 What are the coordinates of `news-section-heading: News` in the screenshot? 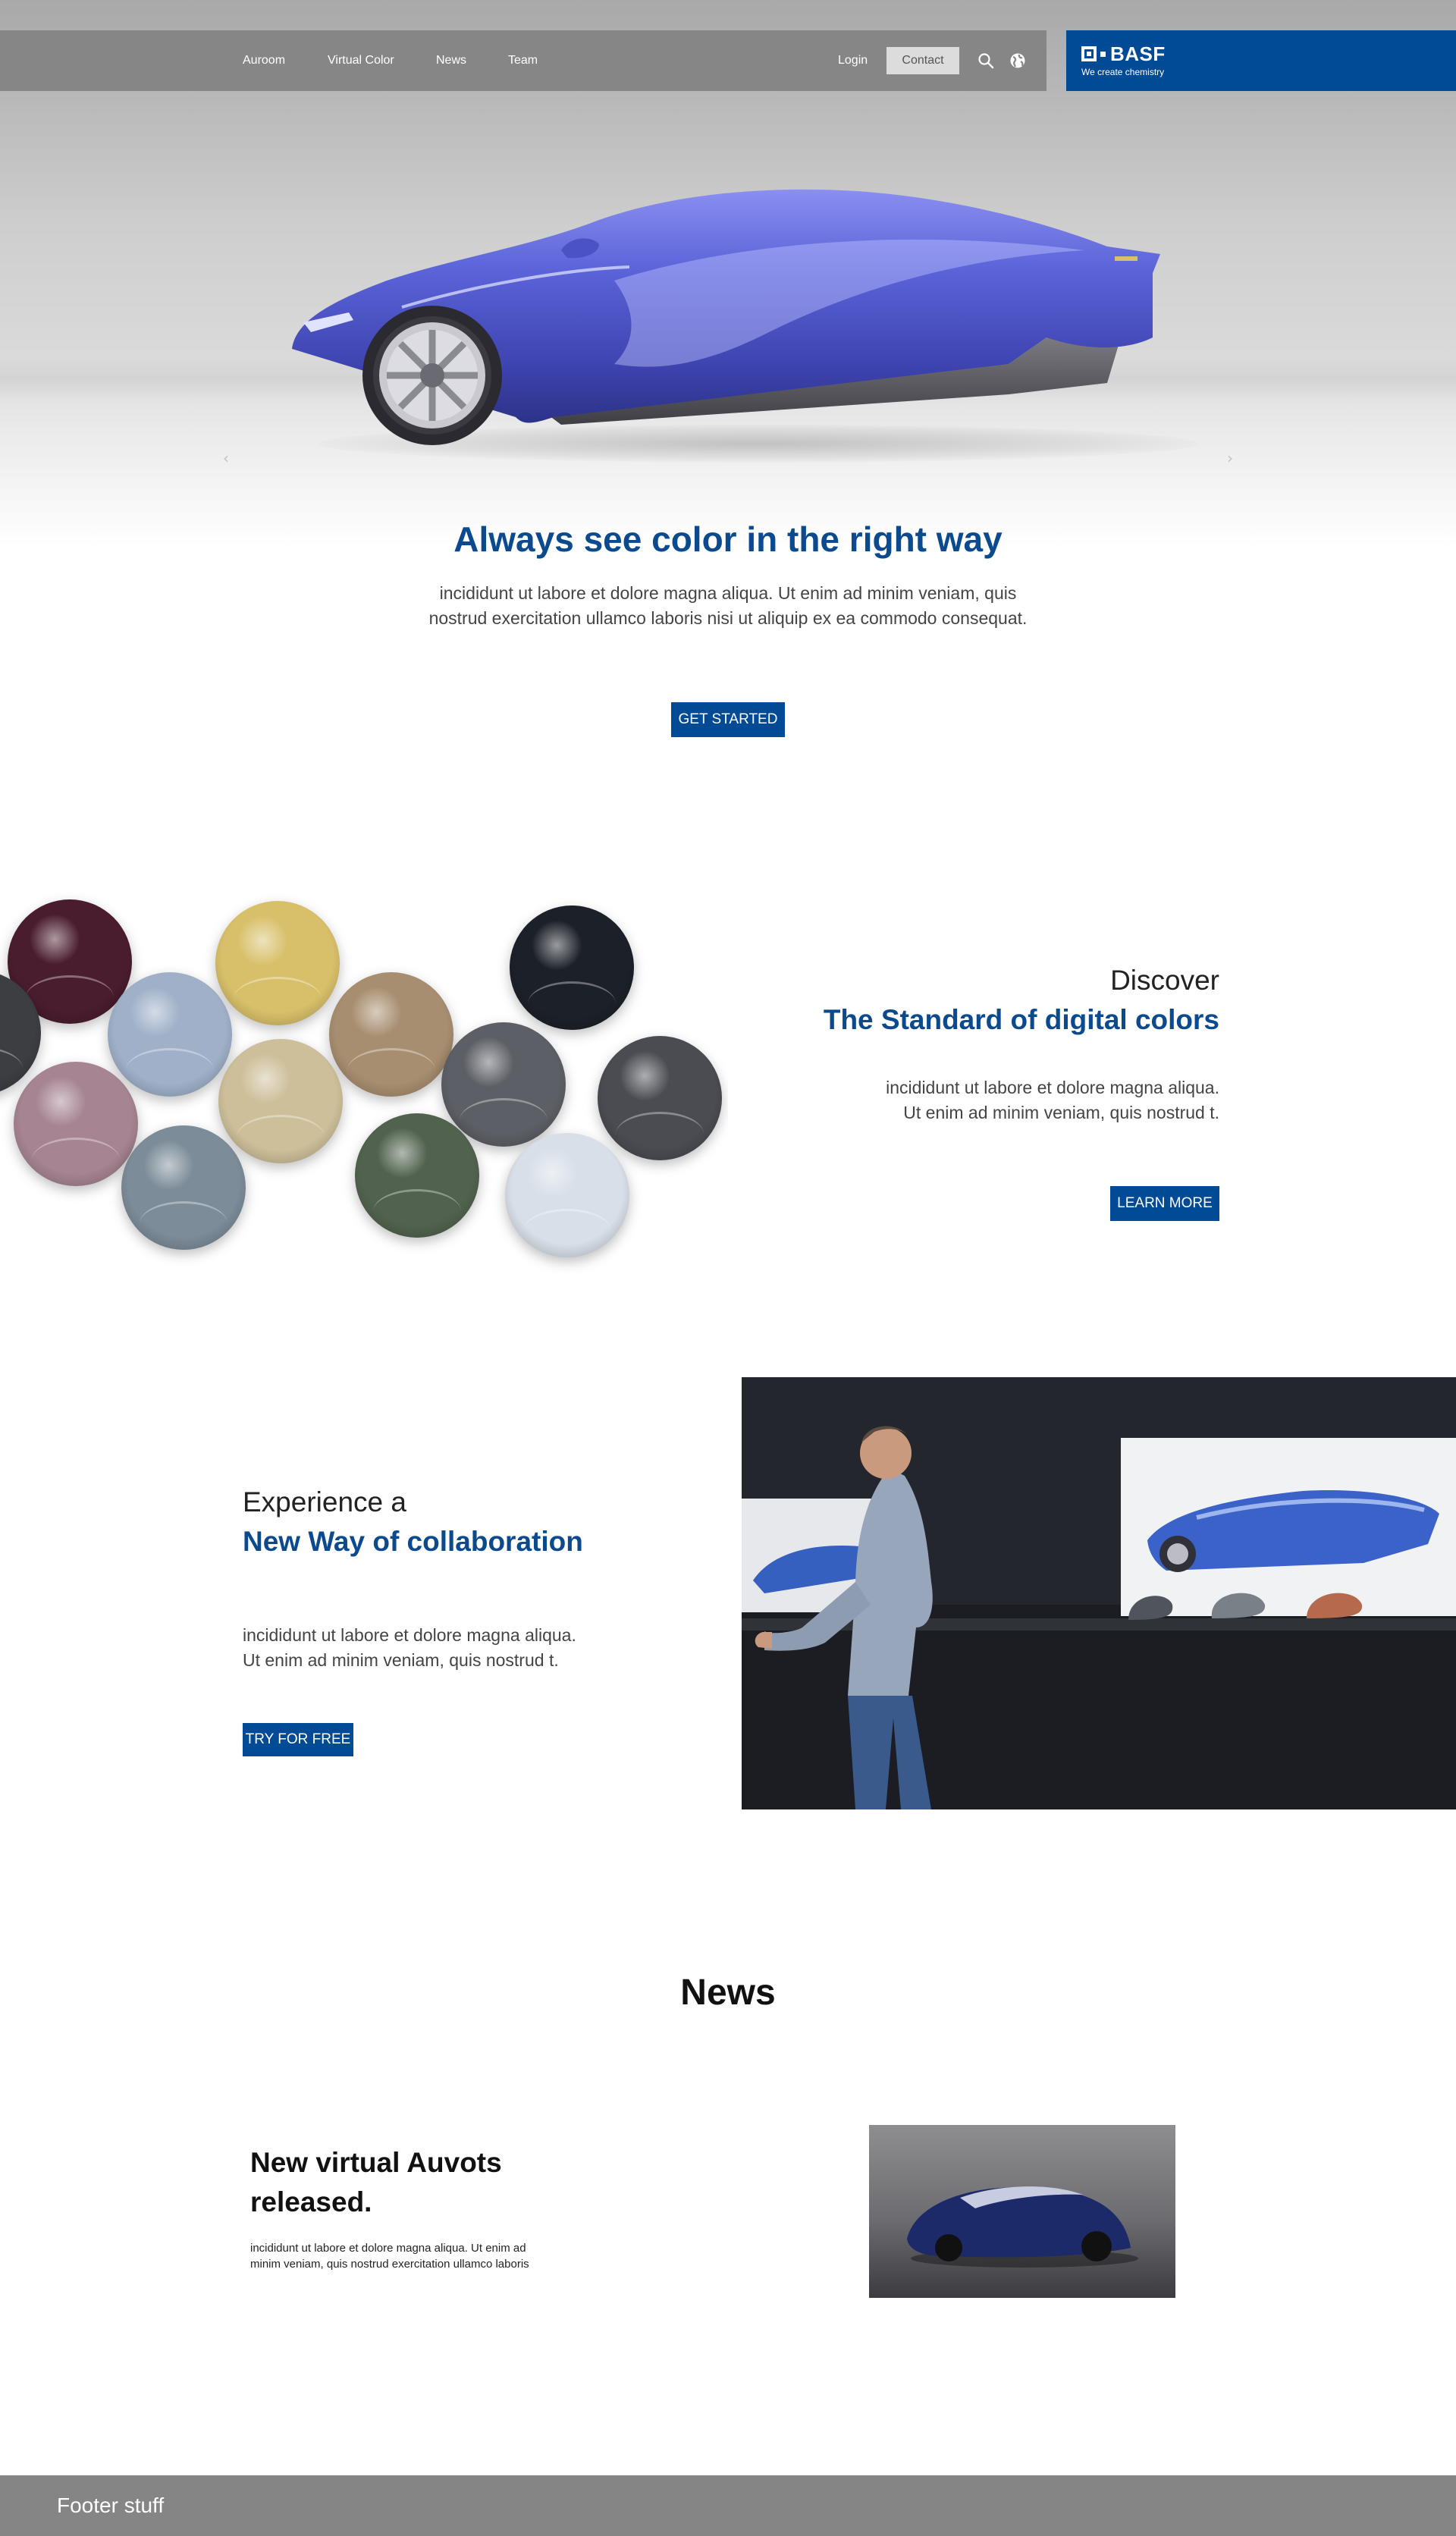 It's located at (728, 1993).